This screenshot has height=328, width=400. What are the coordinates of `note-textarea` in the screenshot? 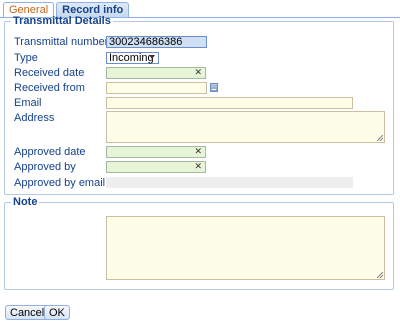 It's located at (245, 248).